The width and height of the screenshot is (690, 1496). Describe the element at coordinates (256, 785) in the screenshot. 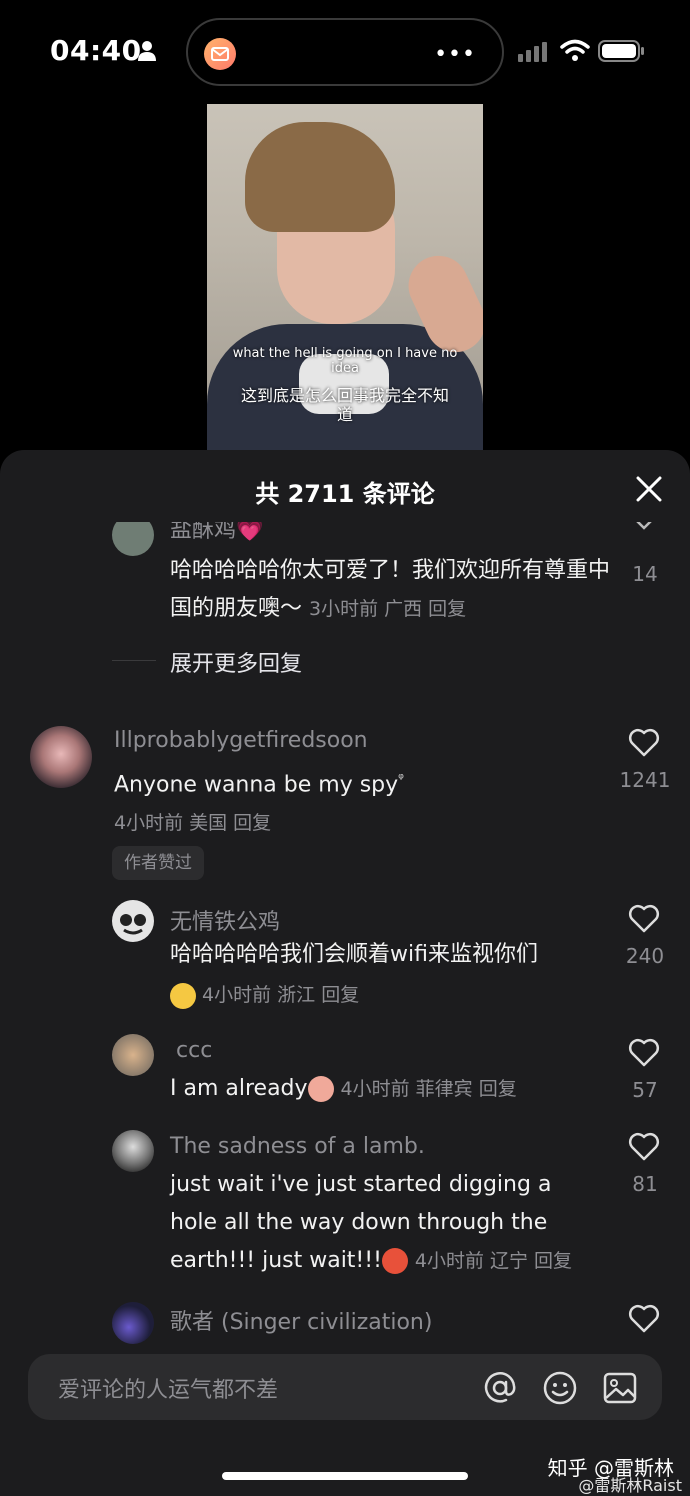

I see `comment-text-body: Anyone wanna be my spy` at that location.